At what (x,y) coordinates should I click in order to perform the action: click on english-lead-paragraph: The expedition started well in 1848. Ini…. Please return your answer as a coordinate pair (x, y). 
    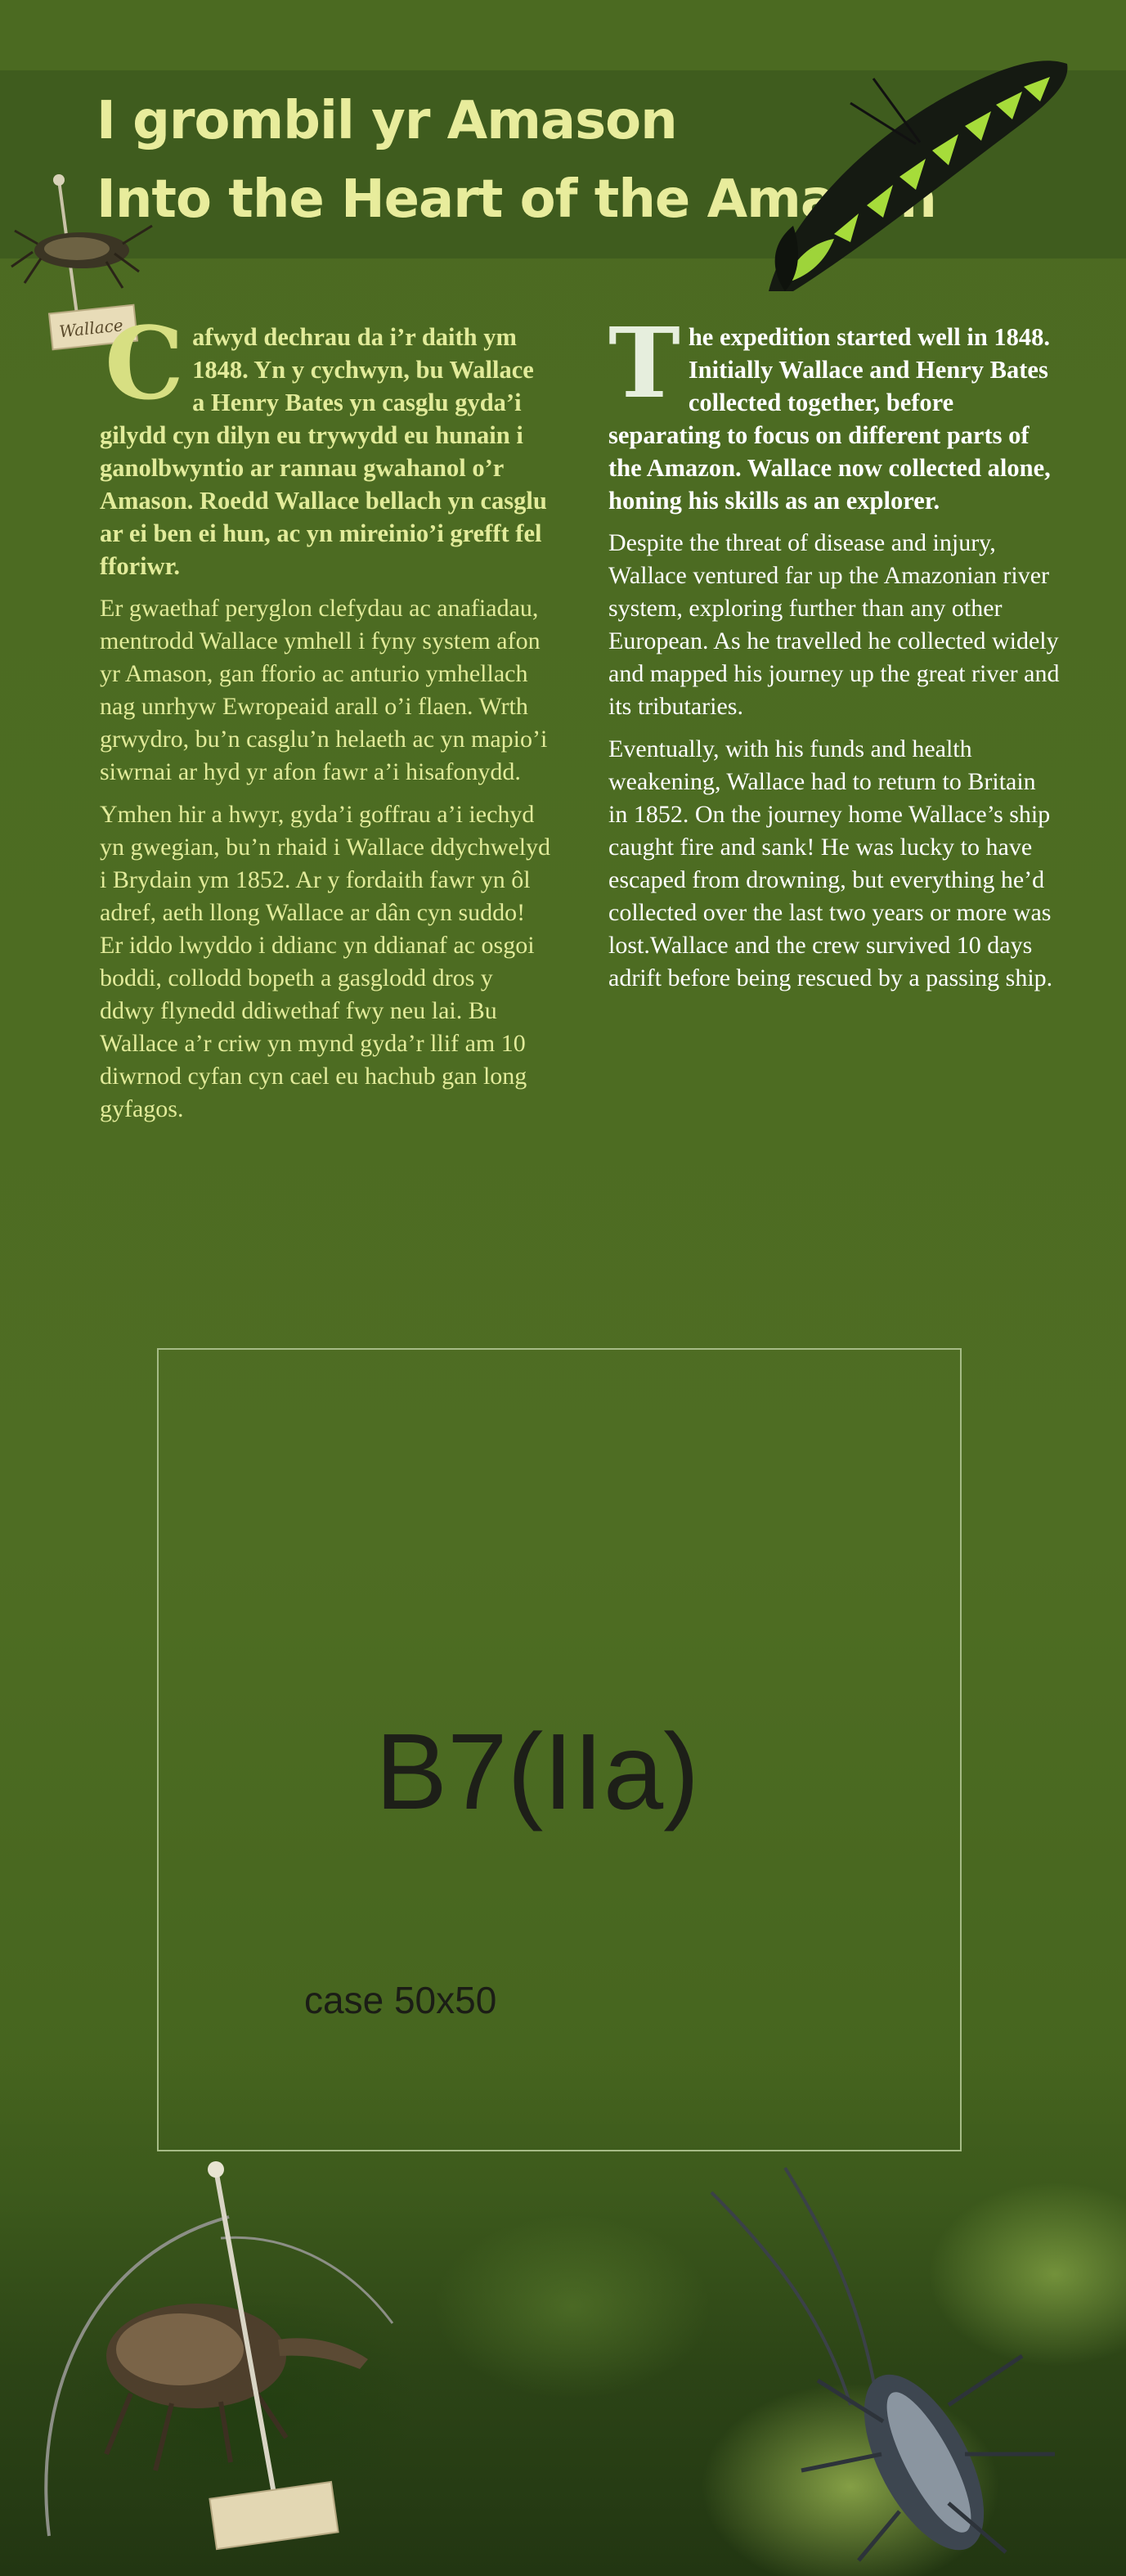
    Looking at the image, I should click on (834, 412).